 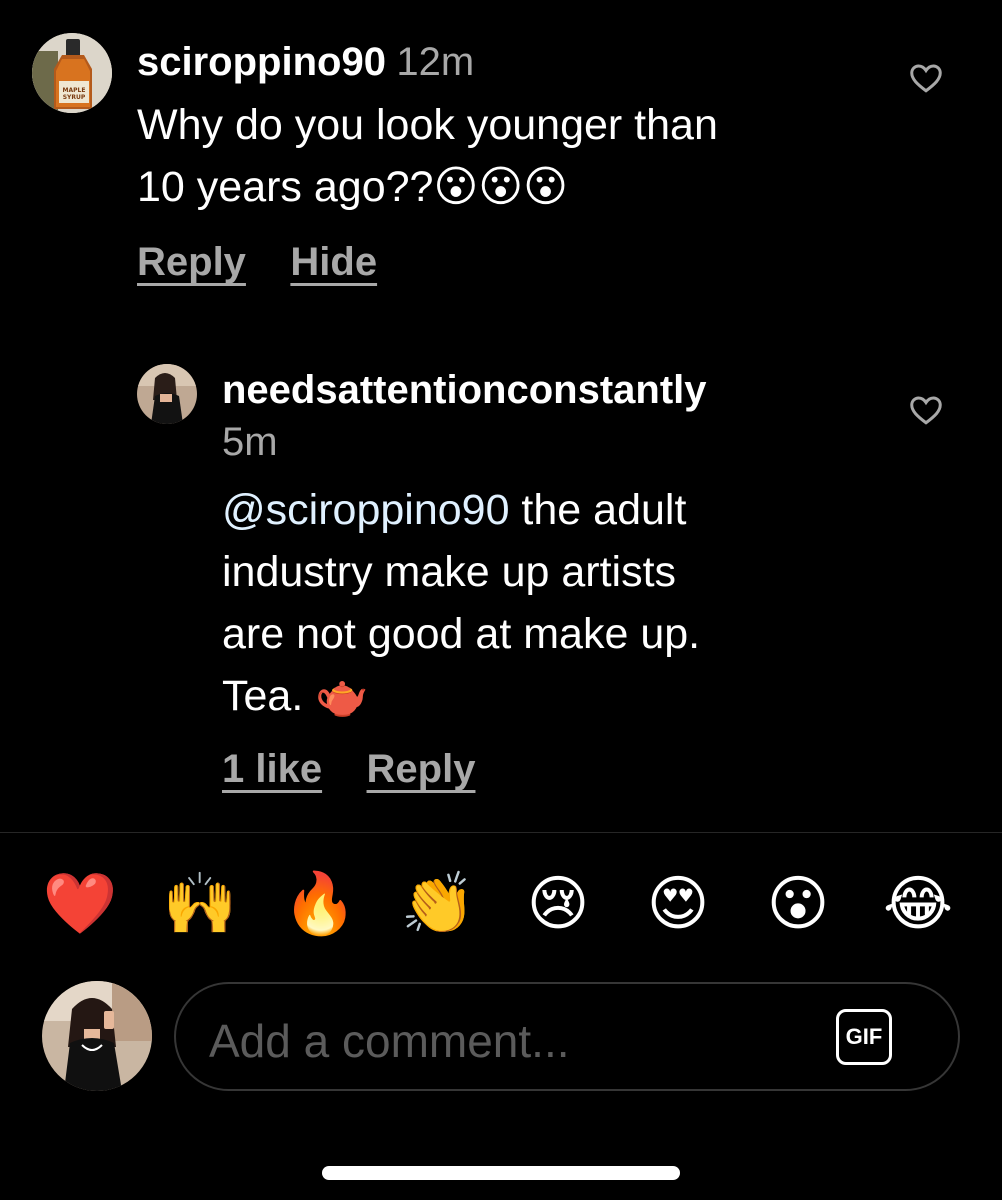 What do you see at coordinates (365, 510) in the screenshot?
I see `reply-mention-link: @sciroppino90` at bounding box center [365, 510].